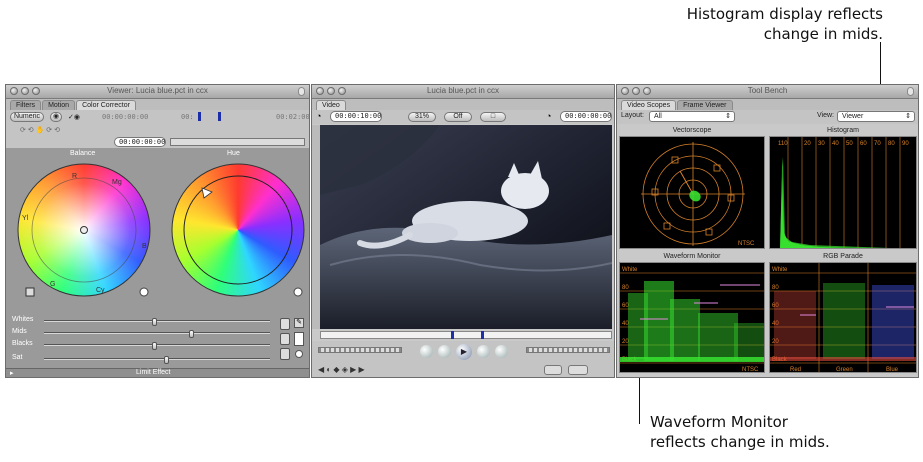 The width and height of the screenshot is (923, 462). Describe the element at coordinates (299, 323) in the screenshot. I see `eyedropper-icon: ✎` at that location.